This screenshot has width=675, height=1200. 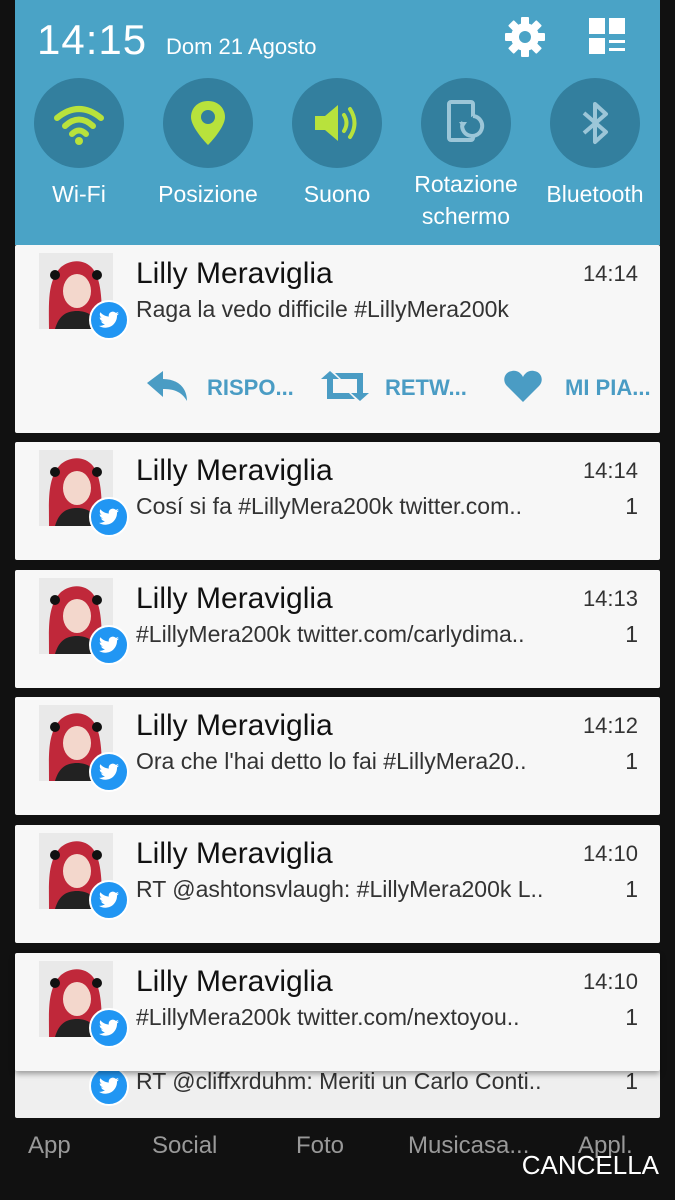 What do you see at coordinates (322, 309) in the screenshot?
I see `notification-message: Raga la vedo difficile #LillyMera200k` at bounding box center [322, 309].